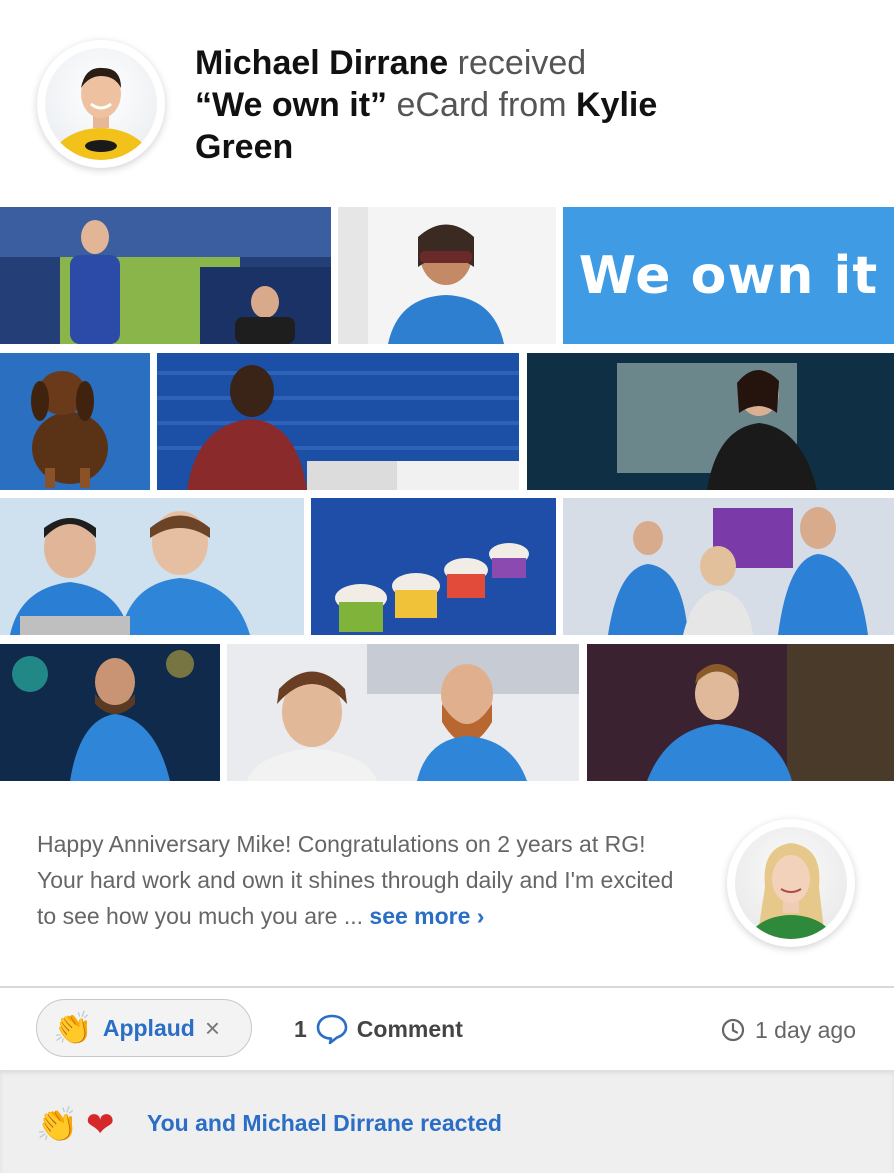 The image size is (894, 1173). I want to click on ecard-name: “We own it”, so click(291, 105).